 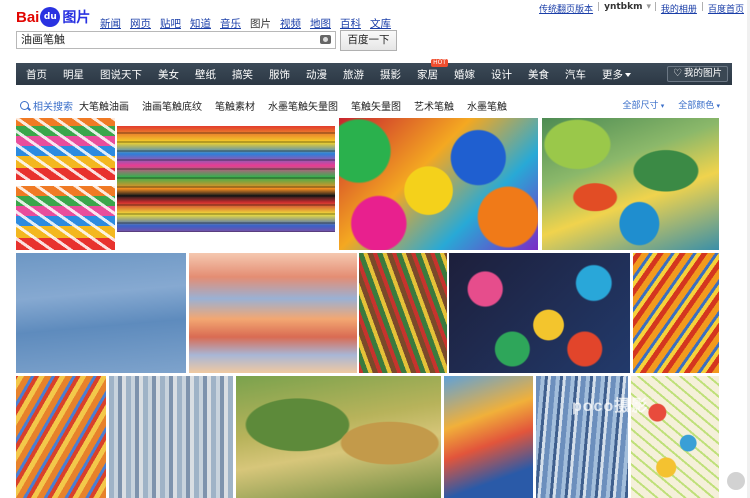 I want to click on nav-wenku: 文库, so click(x=380, y=23).